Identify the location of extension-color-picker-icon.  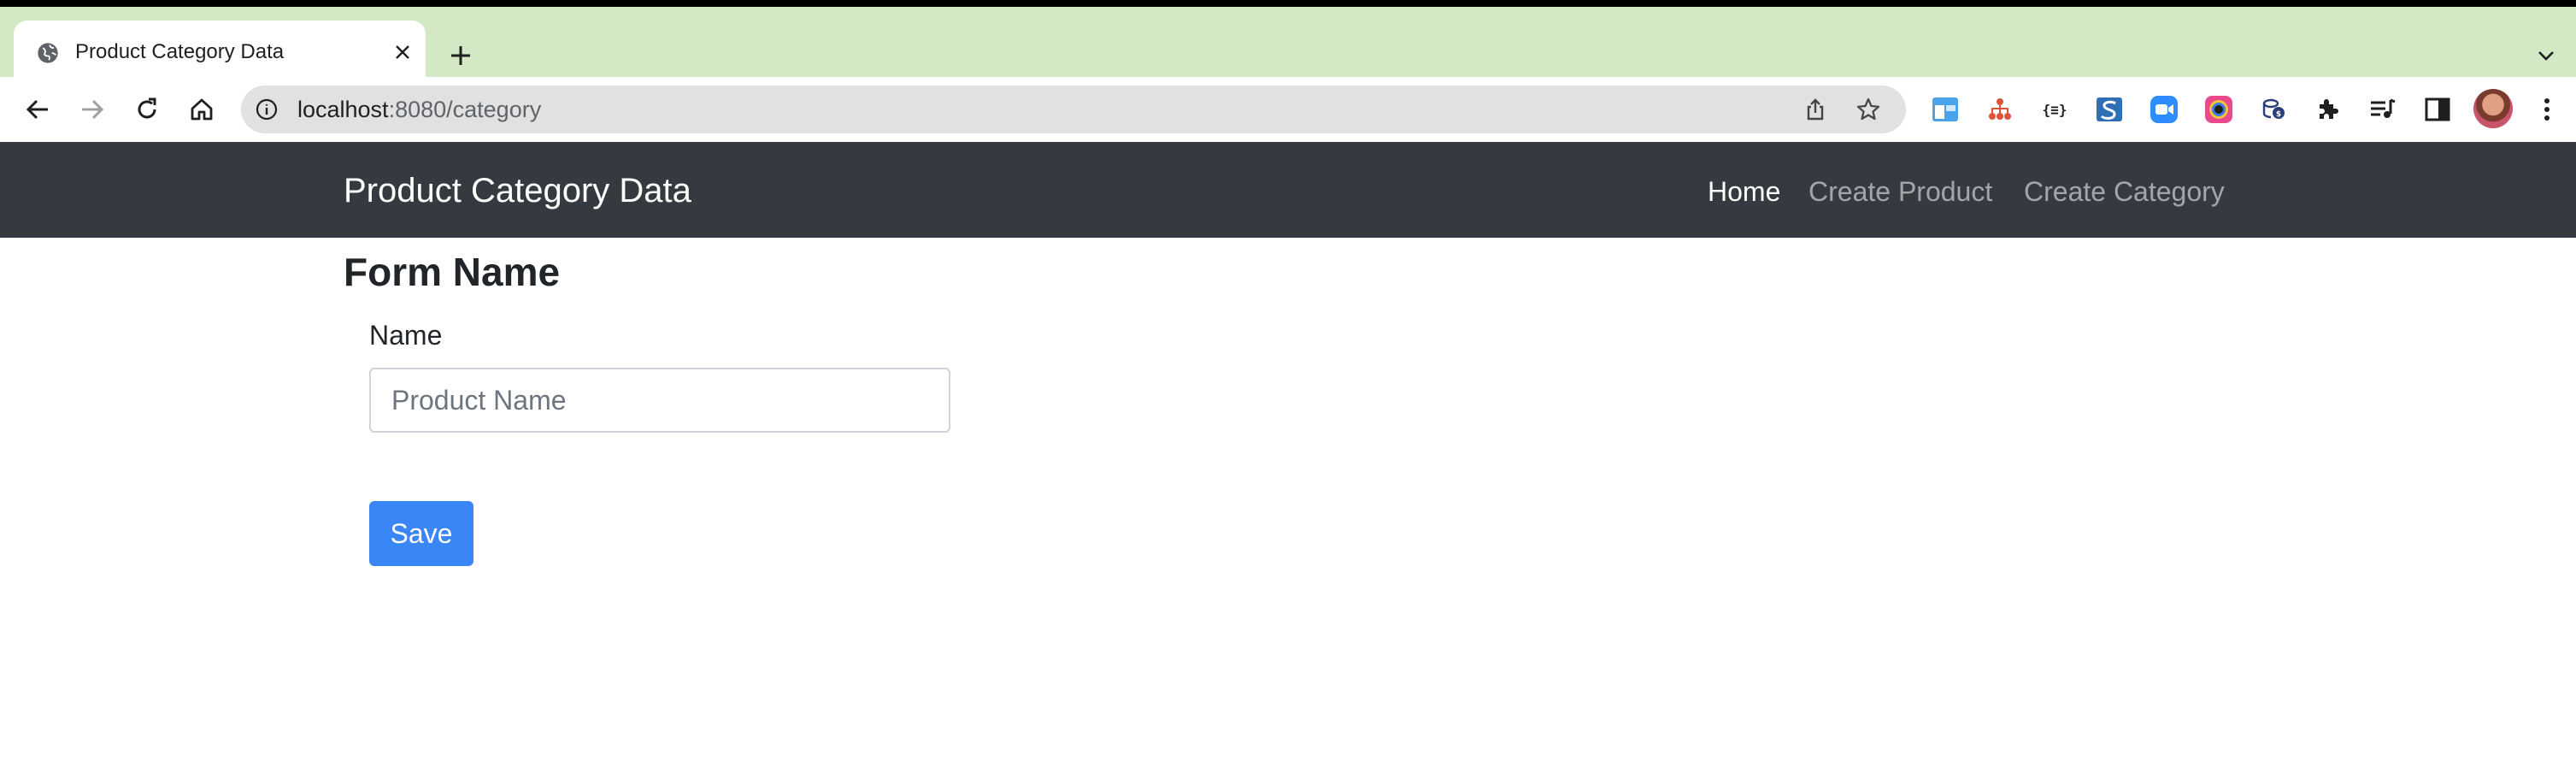
(2219, 109).